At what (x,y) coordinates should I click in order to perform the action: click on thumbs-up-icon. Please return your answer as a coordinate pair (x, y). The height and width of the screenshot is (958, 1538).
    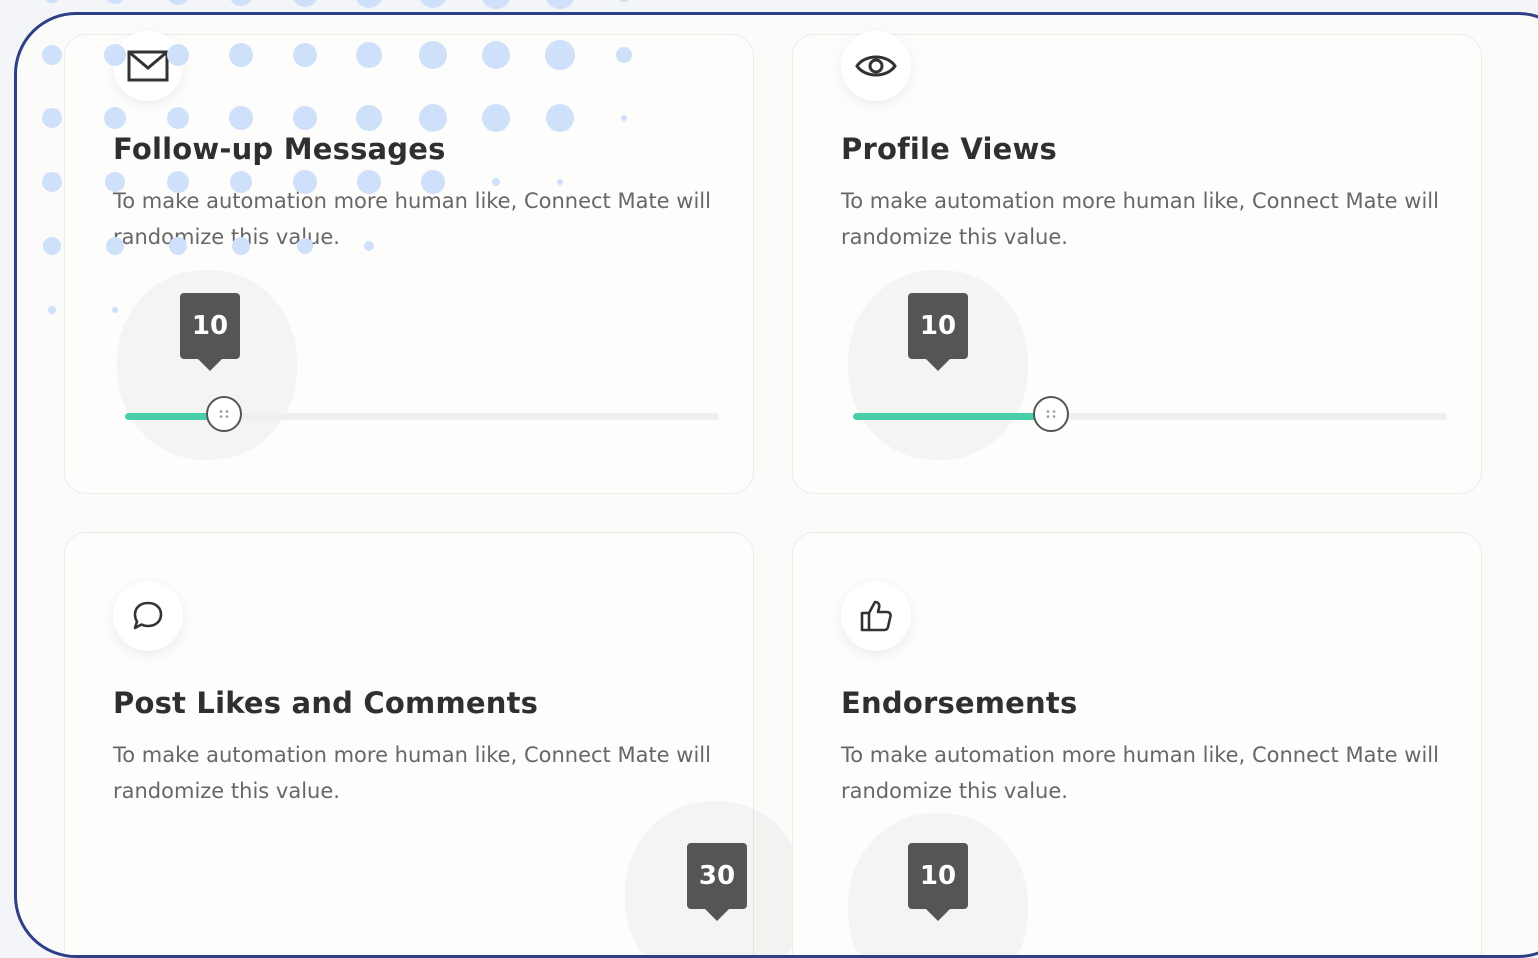
    Looking at the image, I should click on (876, 616).